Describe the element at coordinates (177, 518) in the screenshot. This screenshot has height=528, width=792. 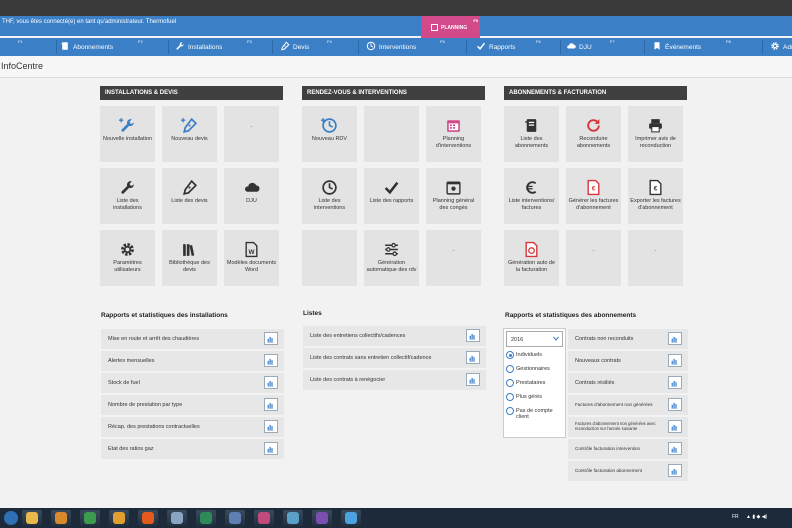
I see `tools-icon` at that location.